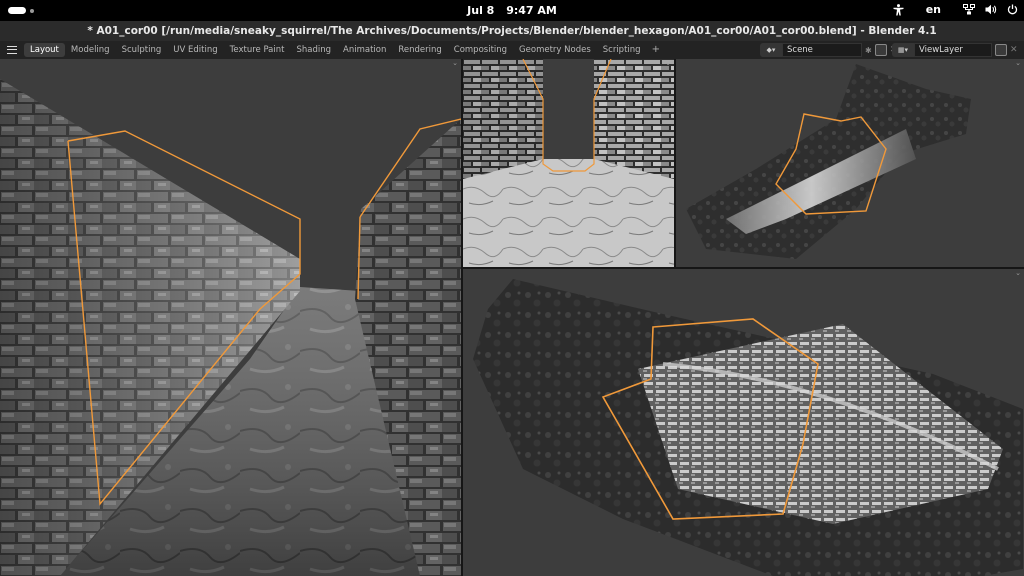 The image size is (1024, 576). What do you see at coordinates (868, 50) in the screenshot?
I see `pin-icon: ✱` at bounding box center [868, 50].